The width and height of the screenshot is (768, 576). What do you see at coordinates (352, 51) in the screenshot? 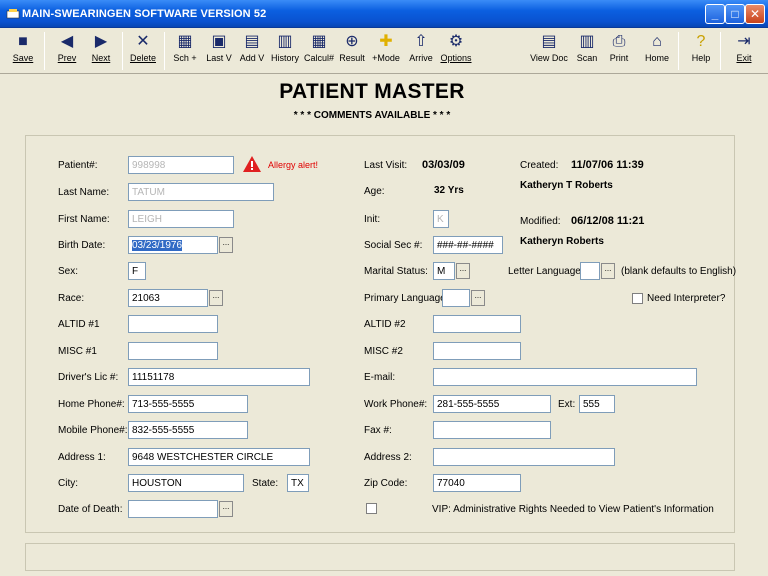
I see `result-button: ⊕ Result` at bounding box center [352, 51].